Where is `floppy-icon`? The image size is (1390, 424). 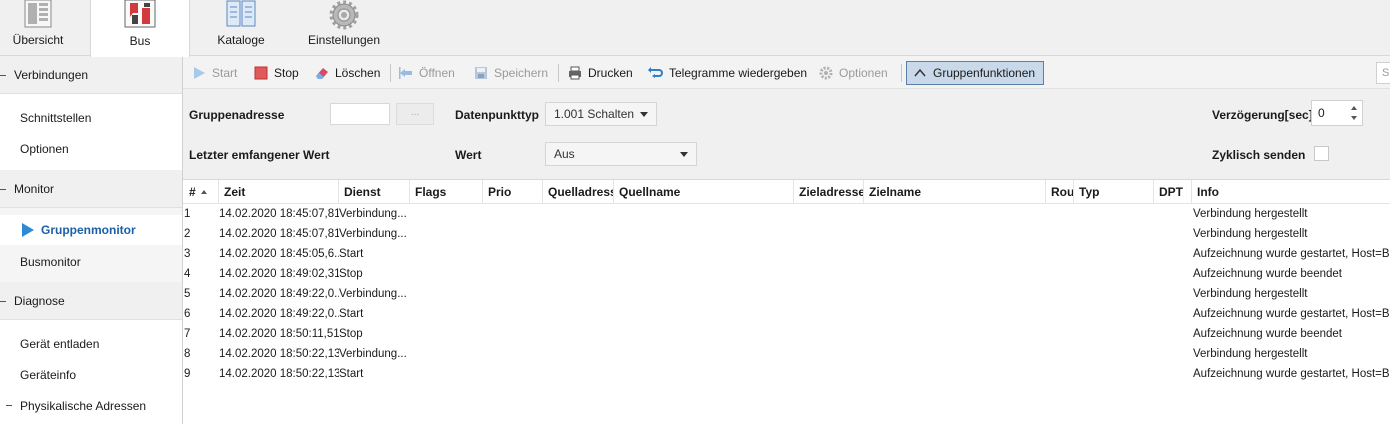 floppy-icon is located at coordinates (481, 73).